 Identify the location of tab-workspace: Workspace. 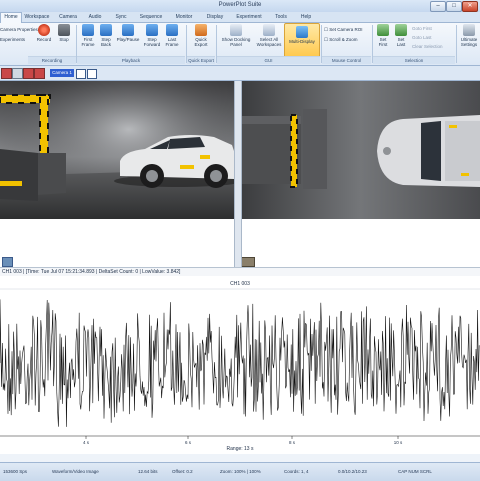
(37, 17).